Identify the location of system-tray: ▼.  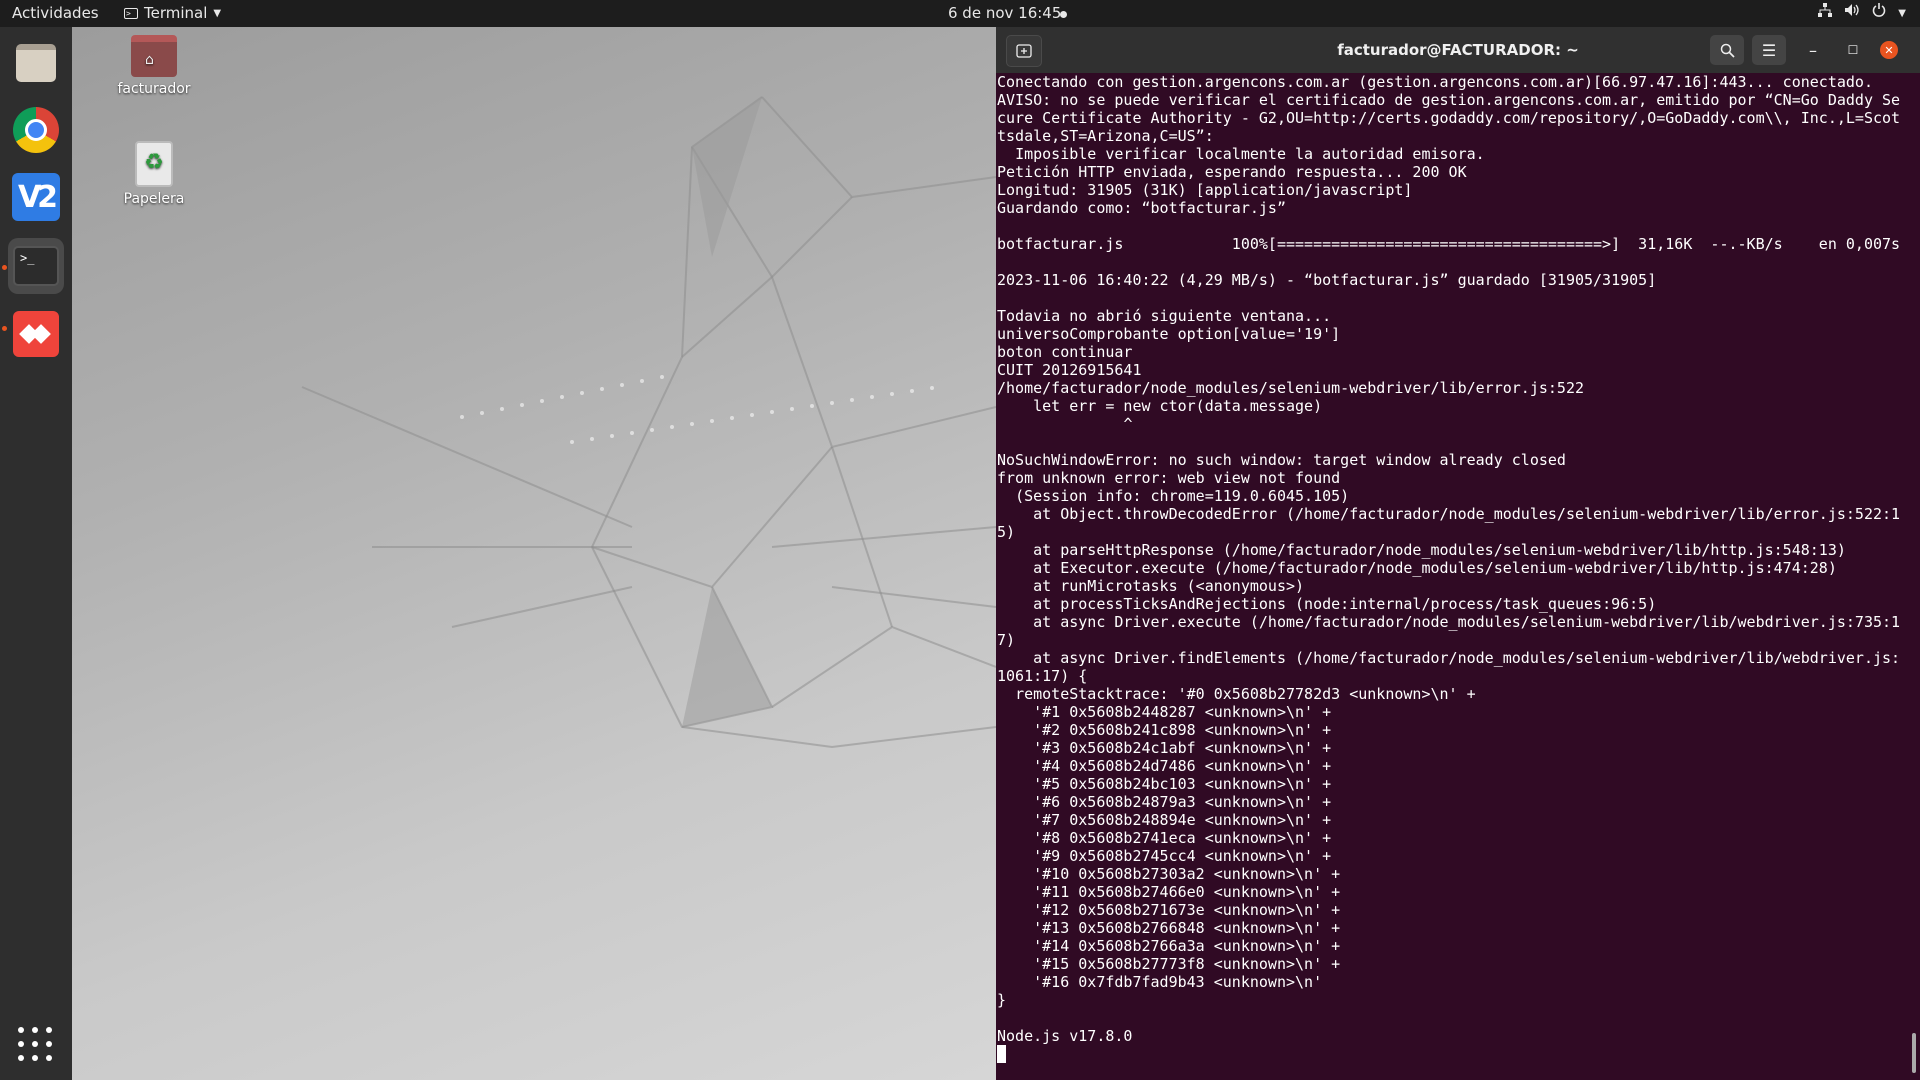
(1862, 13).